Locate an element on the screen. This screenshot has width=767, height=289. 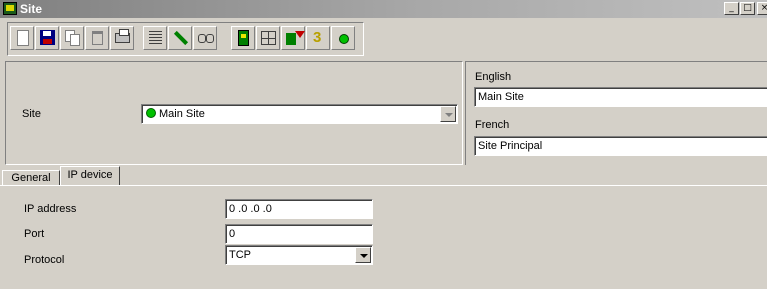
new-button is located at coordinates (22, 38).